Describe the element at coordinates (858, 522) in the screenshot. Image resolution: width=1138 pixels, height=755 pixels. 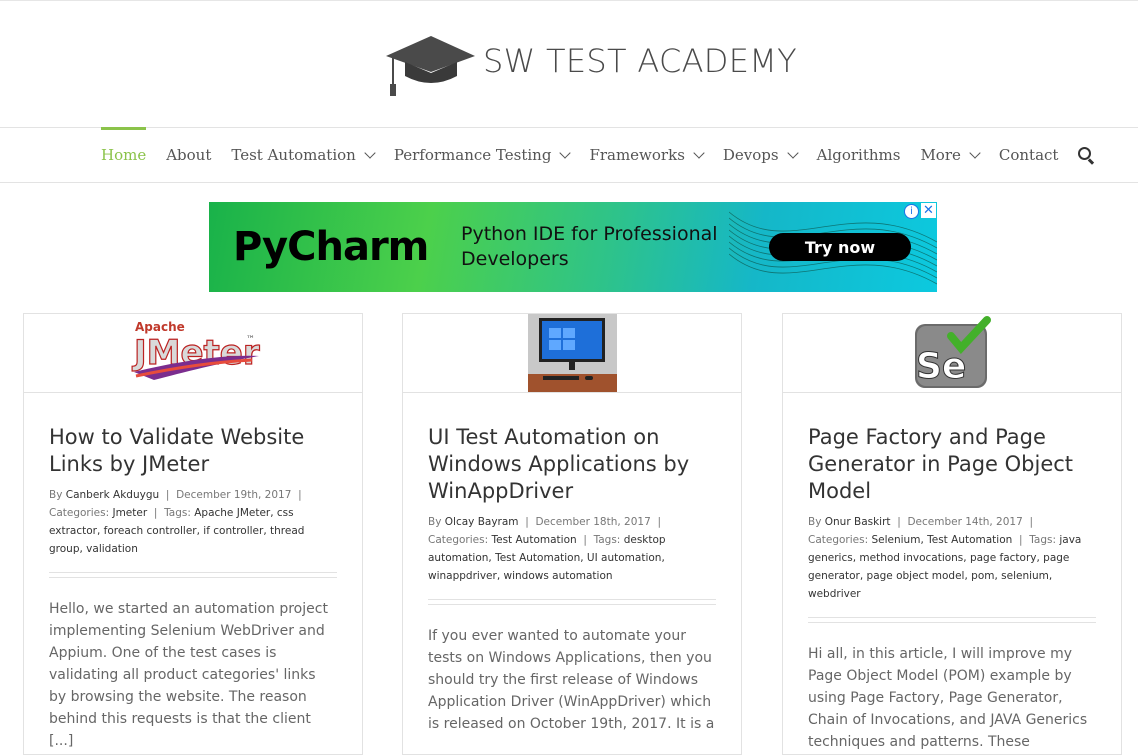
I see `post-author: Onur Baskirt` at that location.